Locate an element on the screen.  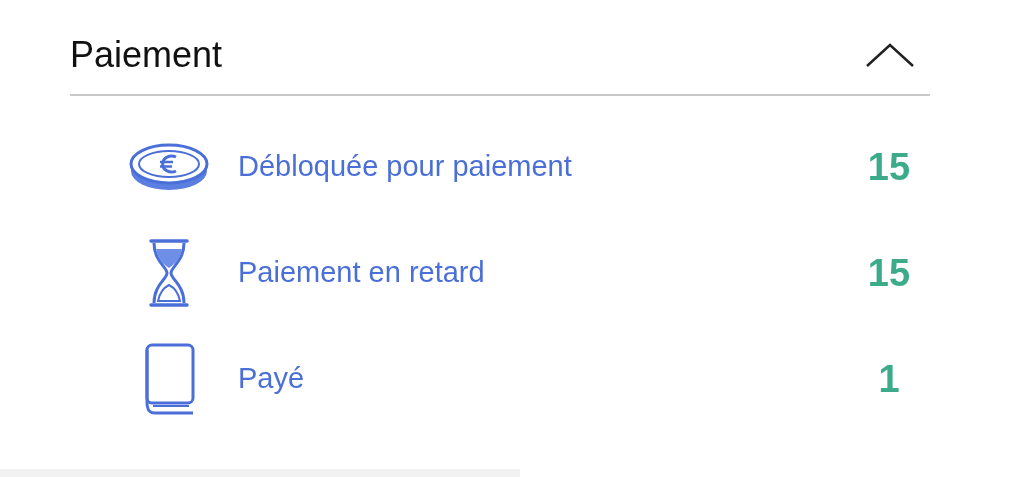
status-link: Paiement en retard is located at coordinates (546, 273).